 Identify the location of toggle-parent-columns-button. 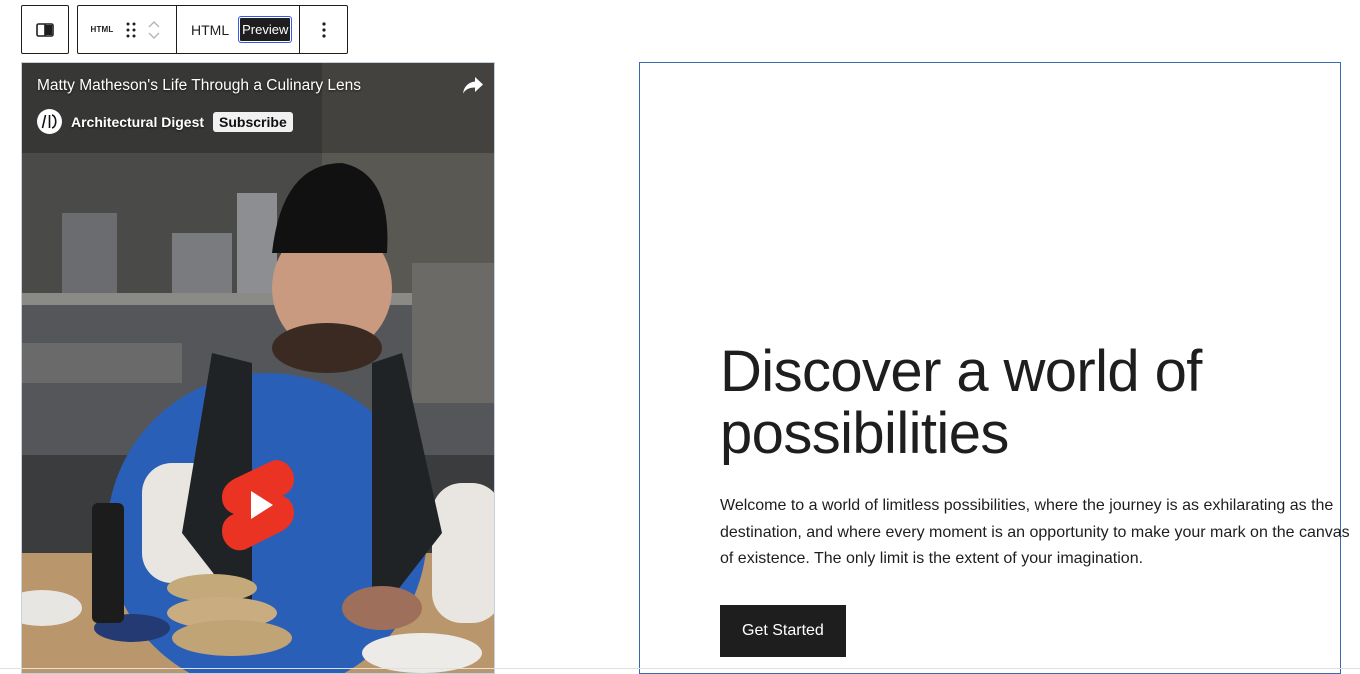
(45, 29).